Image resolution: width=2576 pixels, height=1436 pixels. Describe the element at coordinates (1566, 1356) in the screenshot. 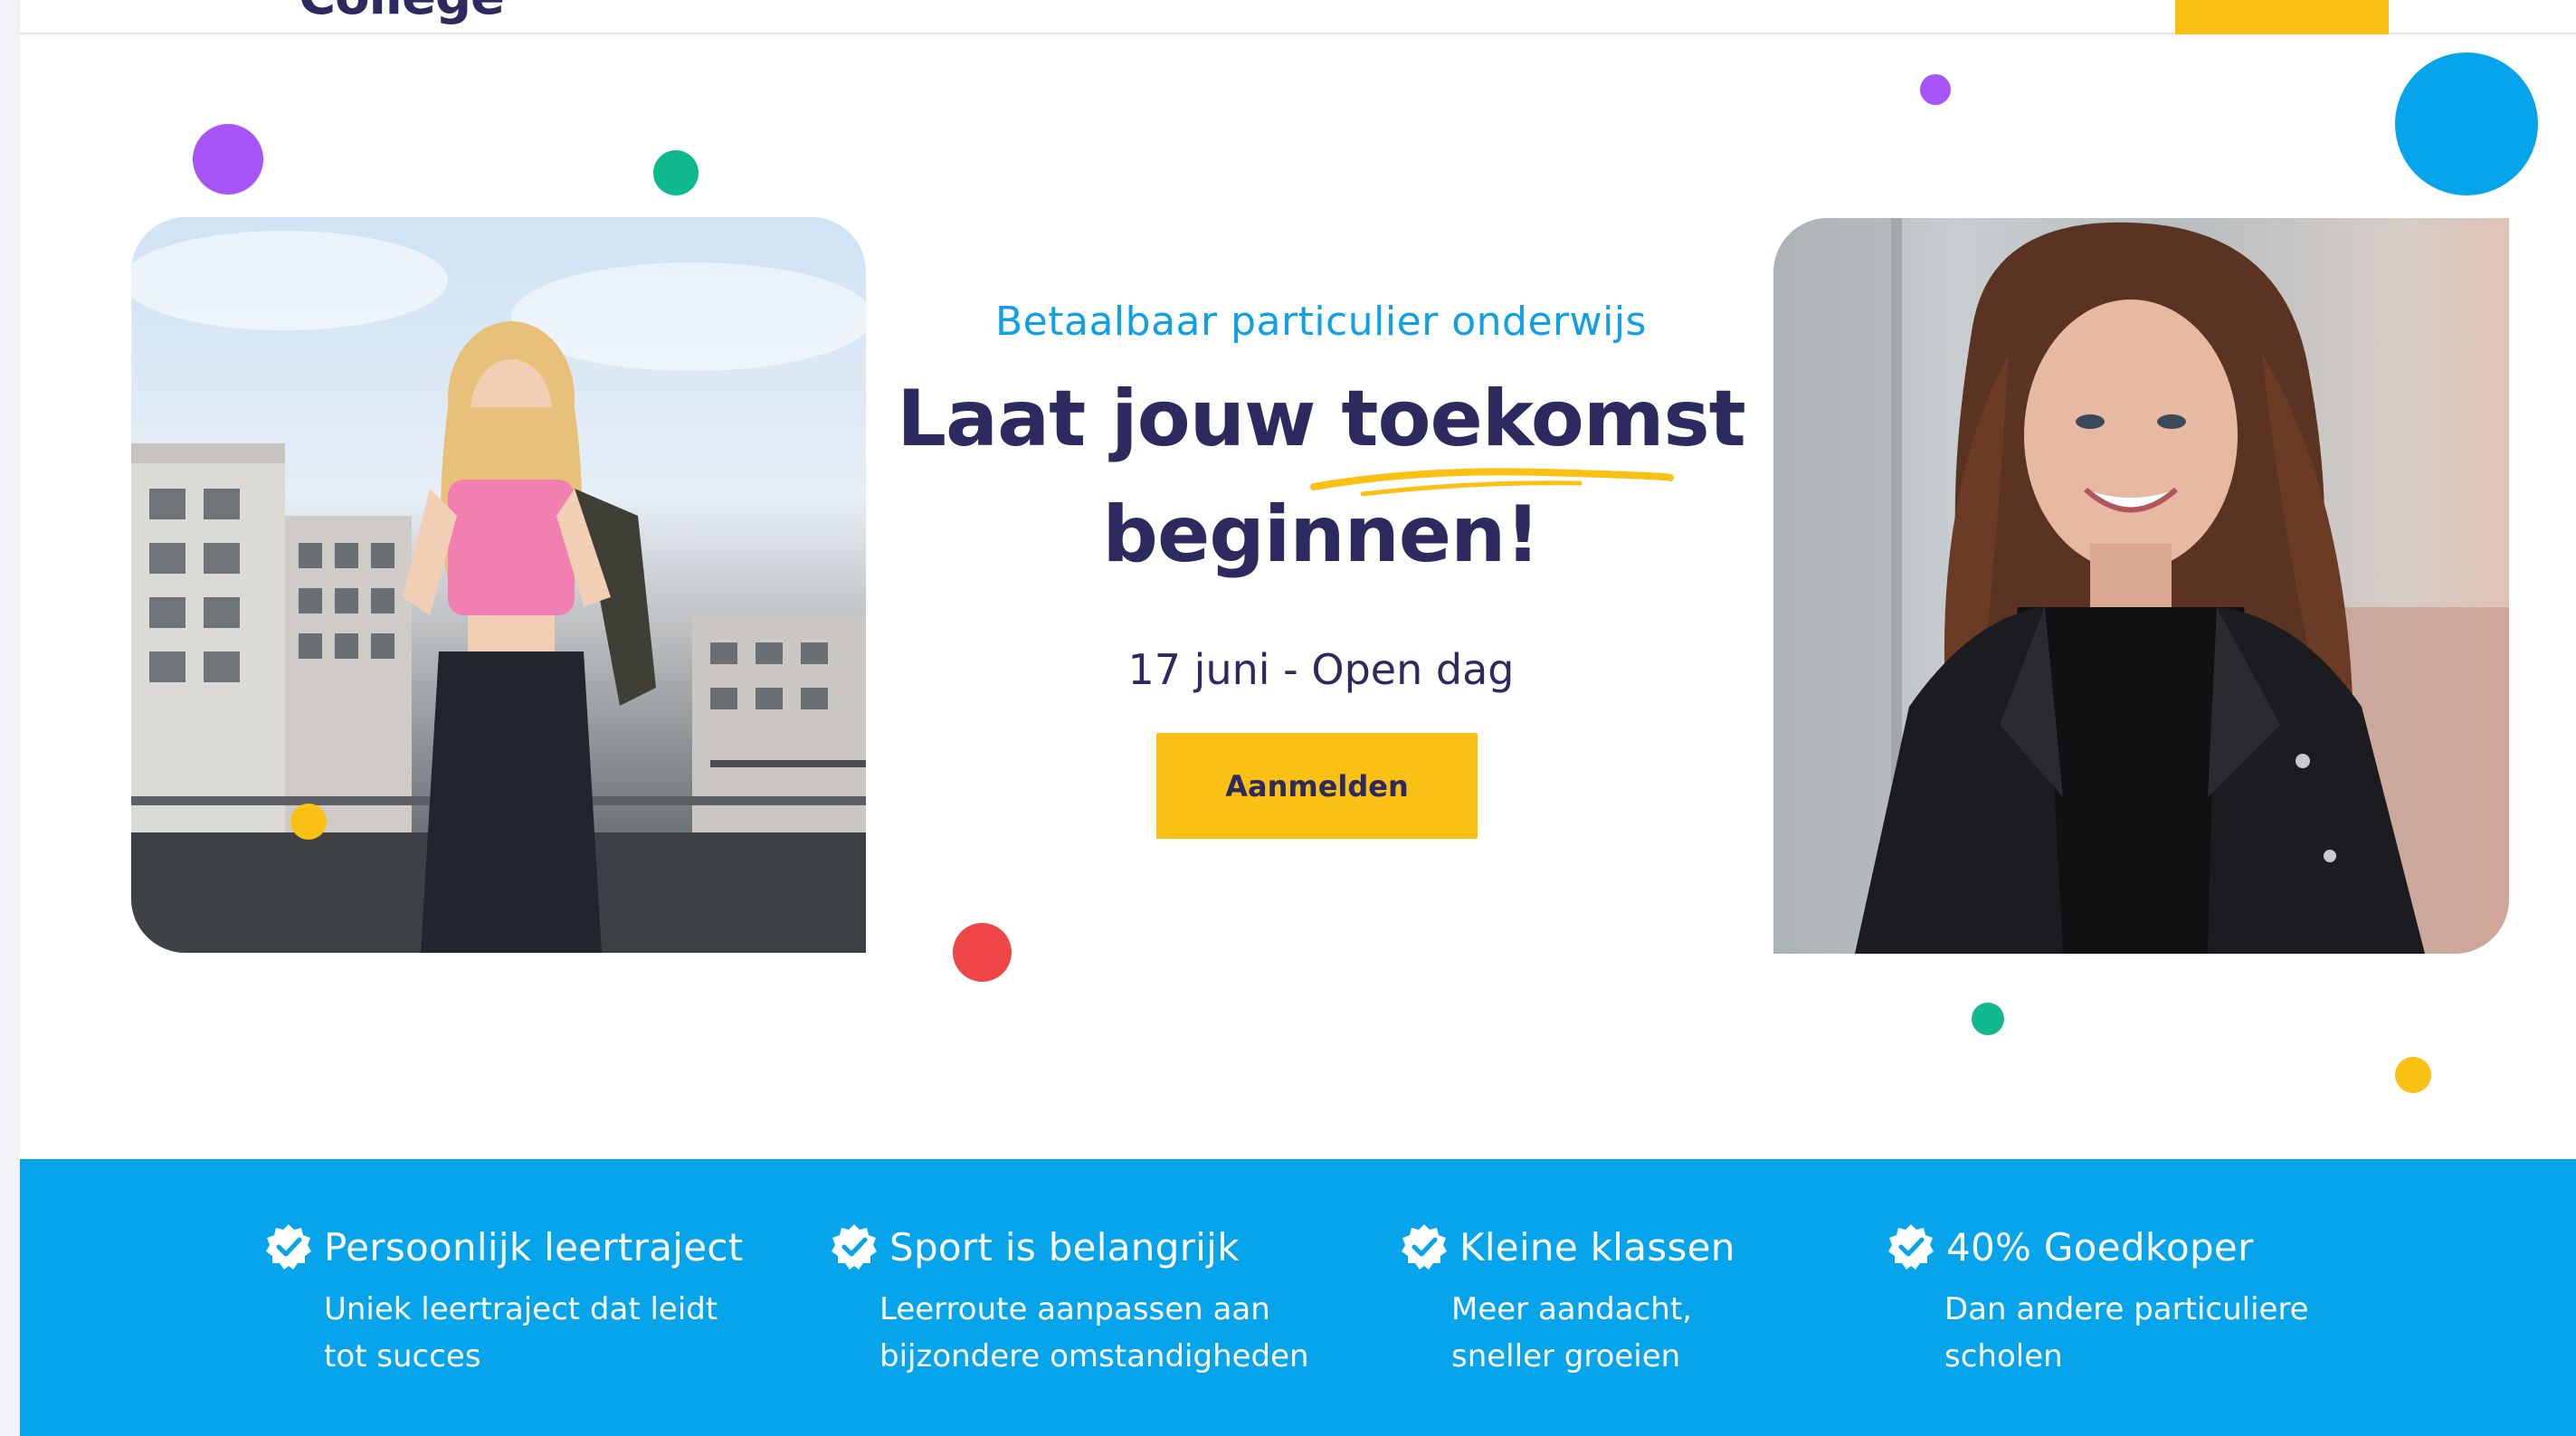

I see `feature-desc-line: sneller groeien` at that location.